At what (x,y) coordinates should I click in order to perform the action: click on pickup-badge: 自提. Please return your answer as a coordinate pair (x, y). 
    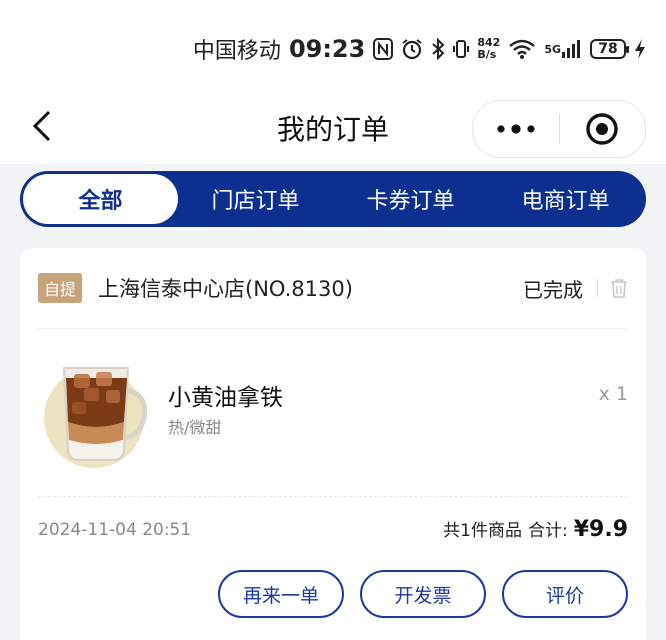
    Looking at the image, I should click on (60, 288).